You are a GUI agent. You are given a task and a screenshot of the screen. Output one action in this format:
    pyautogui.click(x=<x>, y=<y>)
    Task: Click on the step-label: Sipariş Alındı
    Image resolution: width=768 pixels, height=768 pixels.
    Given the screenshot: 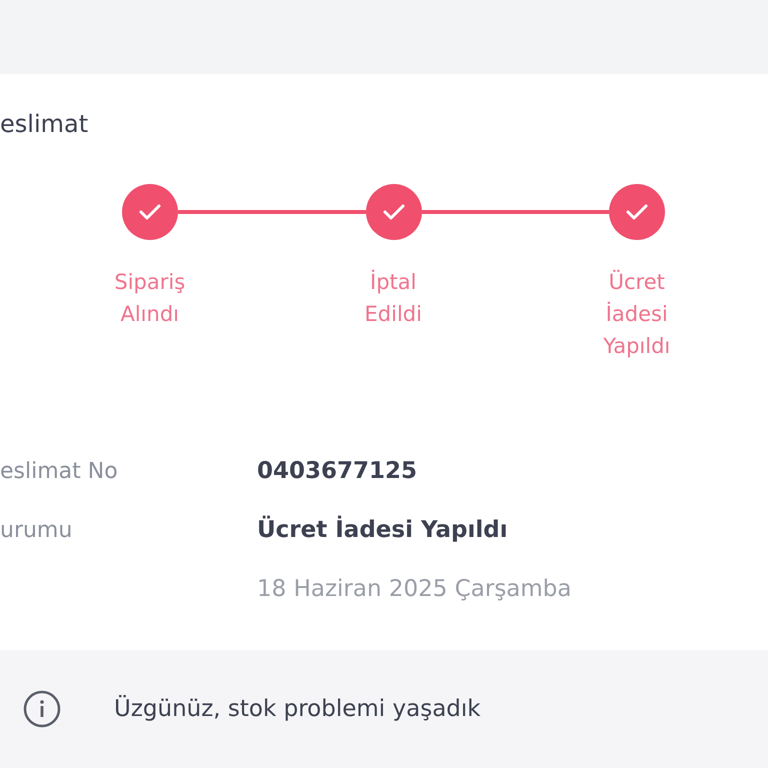 What is the action you would take?
    pyautogui.click(x=149, y=298)
    